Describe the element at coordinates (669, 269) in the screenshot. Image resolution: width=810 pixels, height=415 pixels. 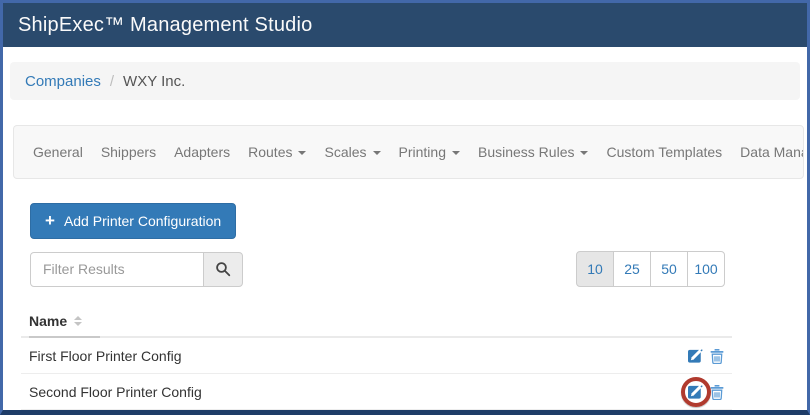
I see `page-size-50: 50` at that location.